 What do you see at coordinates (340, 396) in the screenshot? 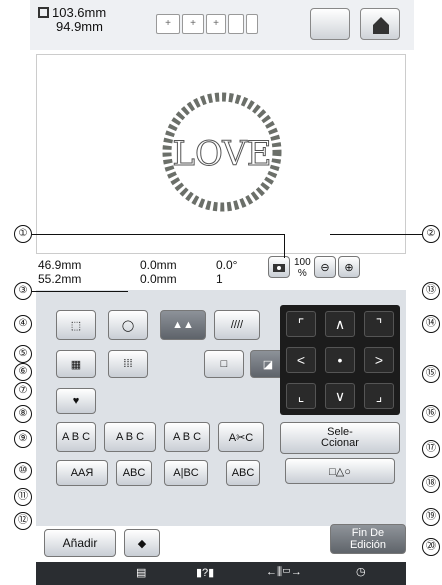
I see `move-down-button: ∨` at bounding box center [340, 396].